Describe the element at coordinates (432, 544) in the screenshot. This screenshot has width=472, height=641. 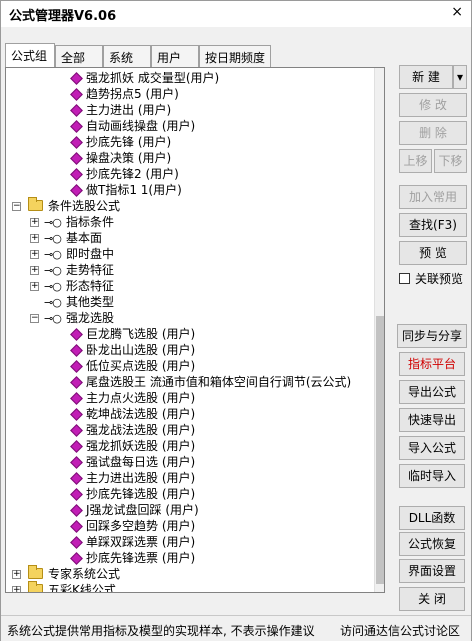
I see `formula-restore-button: 公式恢复` at that location.